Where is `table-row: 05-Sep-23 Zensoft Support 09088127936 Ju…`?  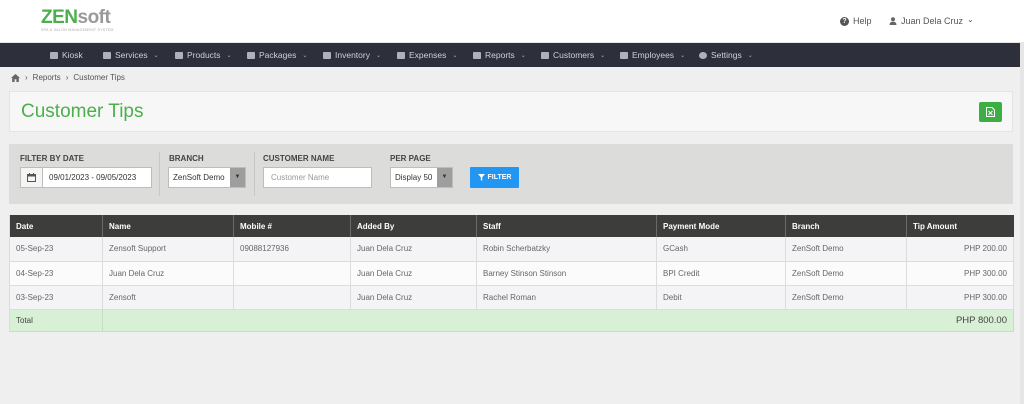
table-row: 05-Sep-23 Zensoft Support 09088127936 Ju… is located at coordinates (511, 249).